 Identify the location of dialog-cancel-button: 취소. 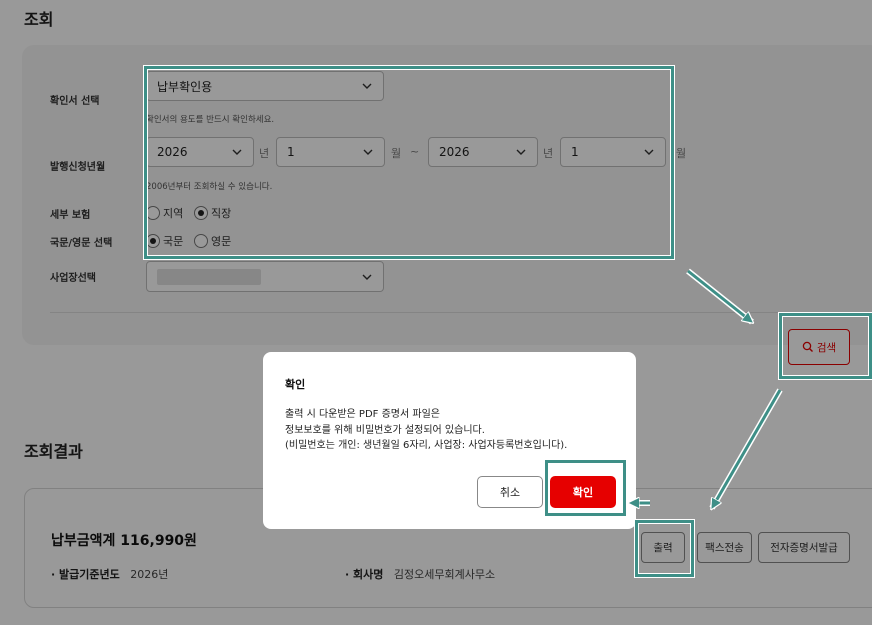
(510, 492).